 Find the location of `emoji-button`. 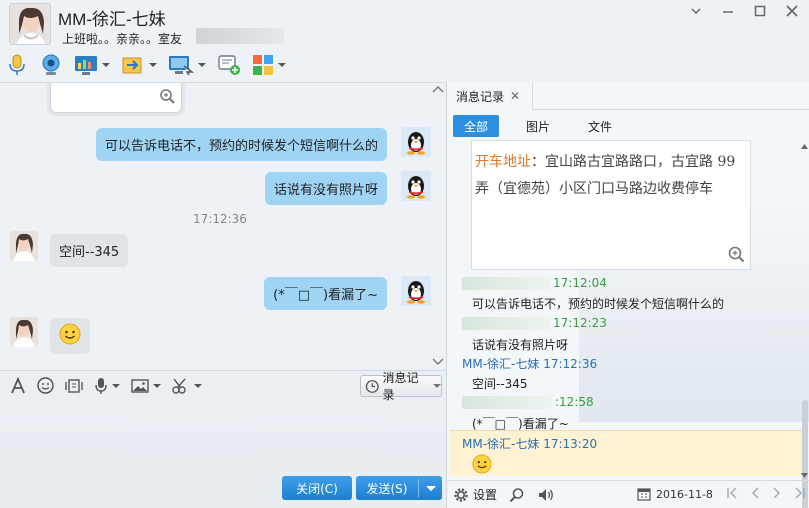

emoji-button is located at coordinates (45, 385).